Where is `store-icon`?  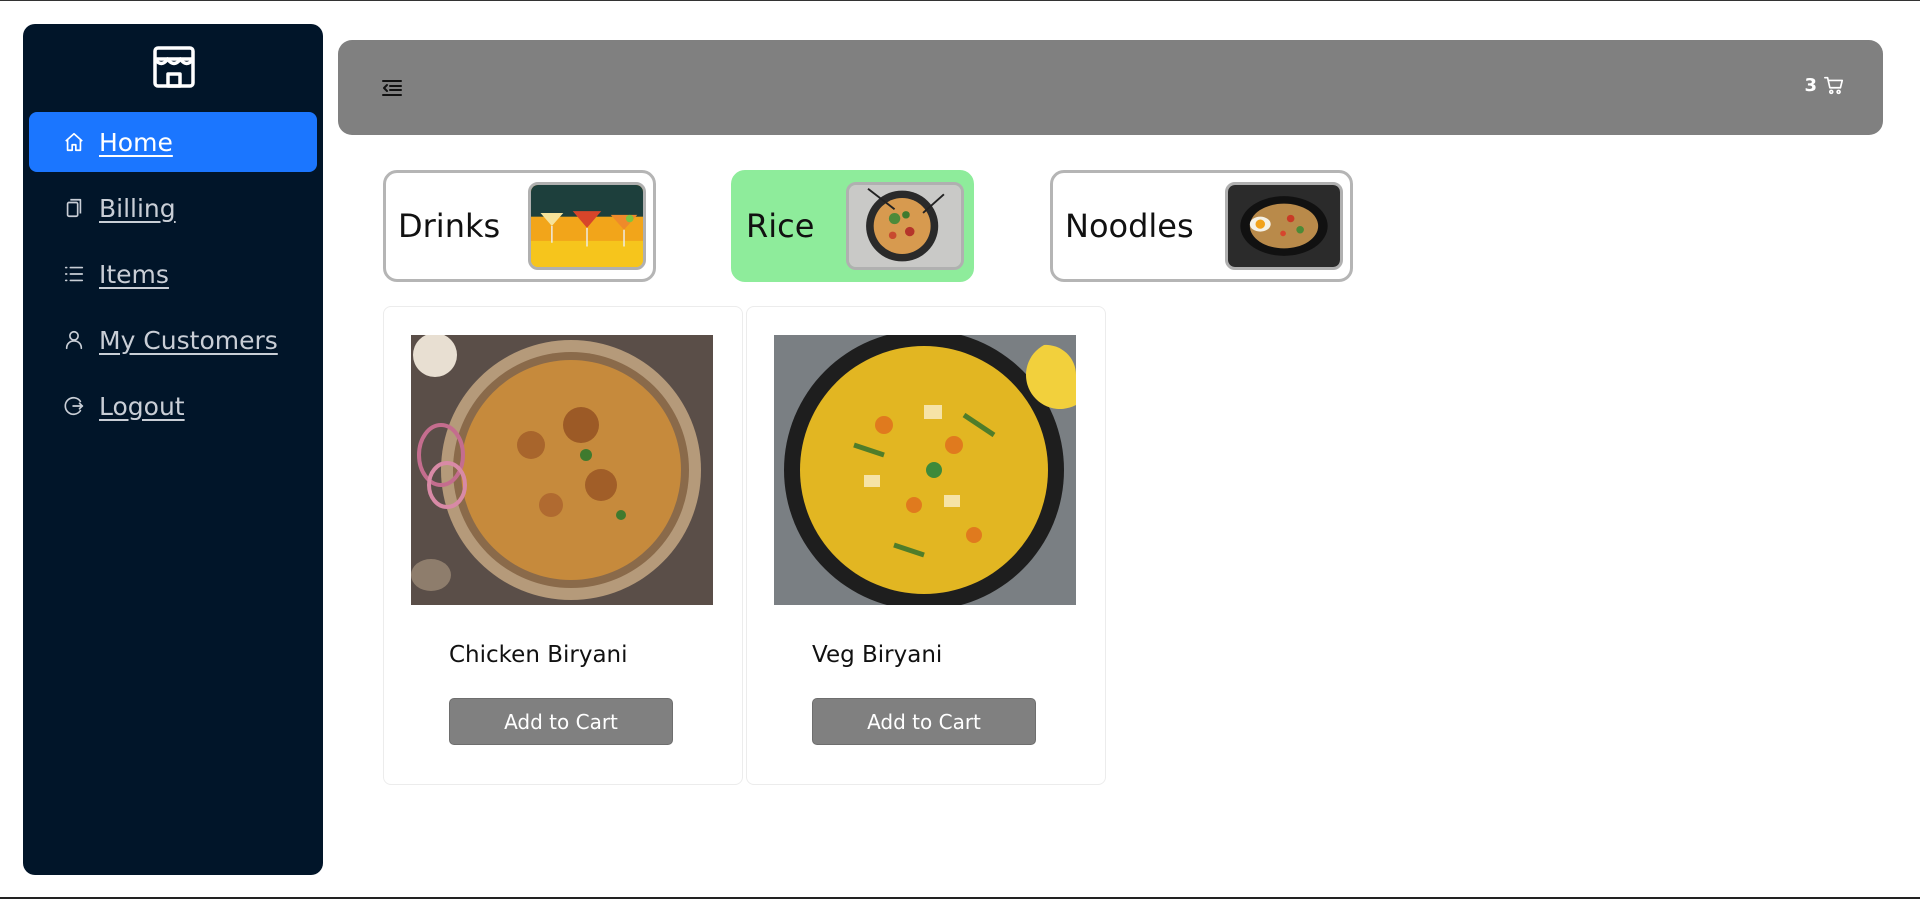
store-icon is located at coordinates (174, 67).